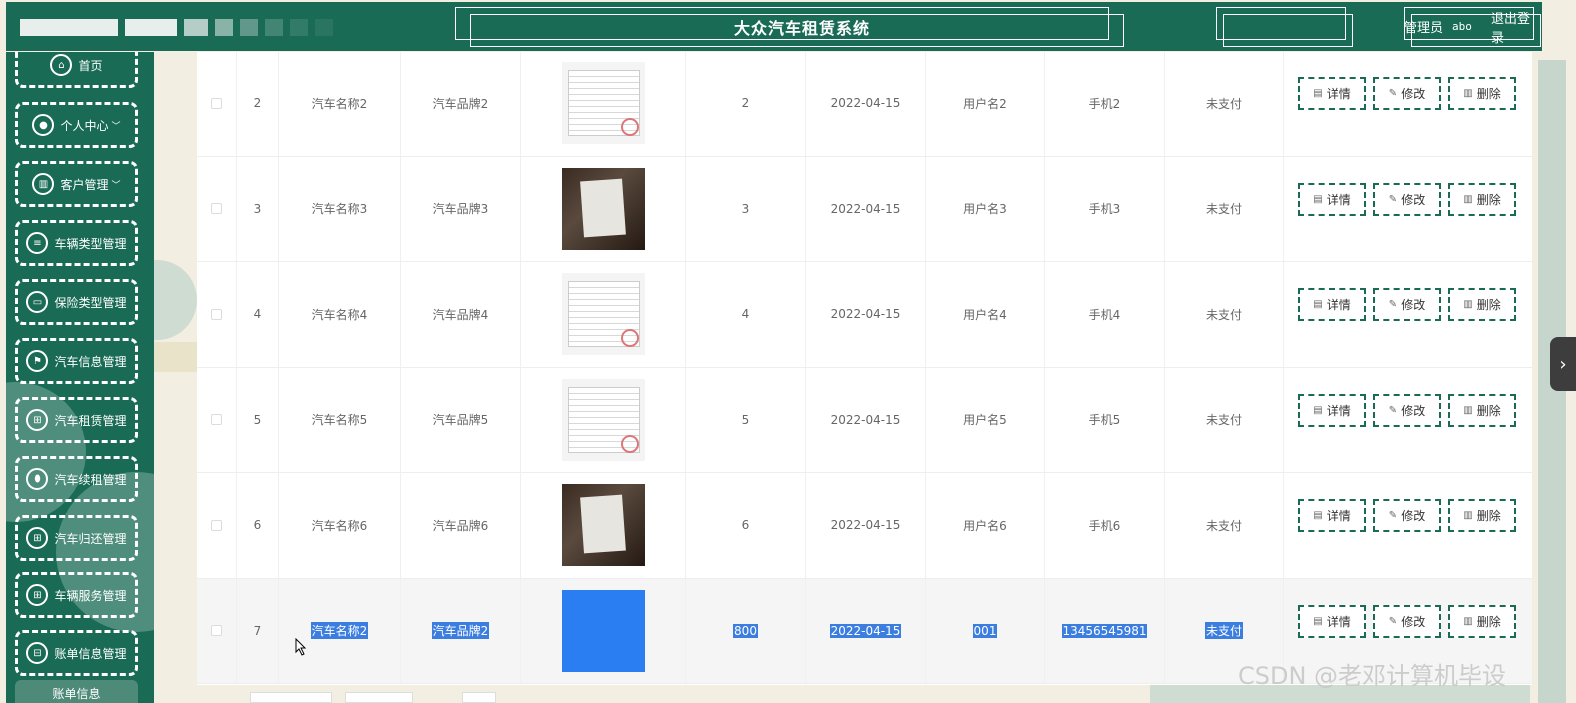  I want to click on pagination-jump, so click(479, 697).